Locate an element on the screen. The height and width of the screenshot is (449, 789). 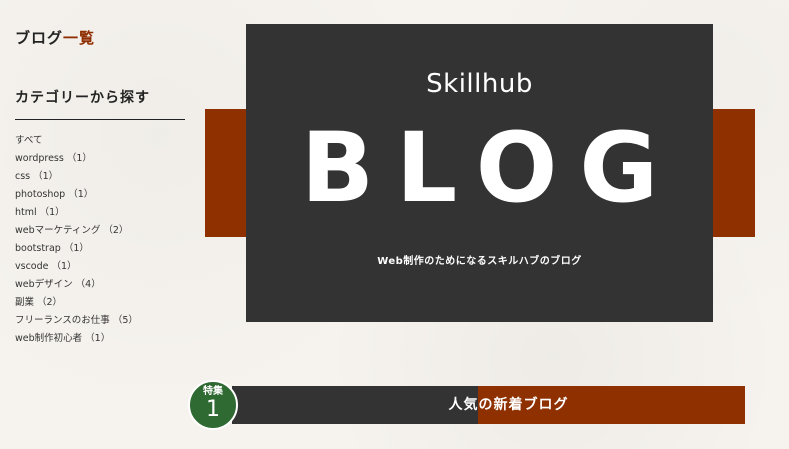
category-item-wordpress: wordpress （1） is located at coordinates (76, 159).